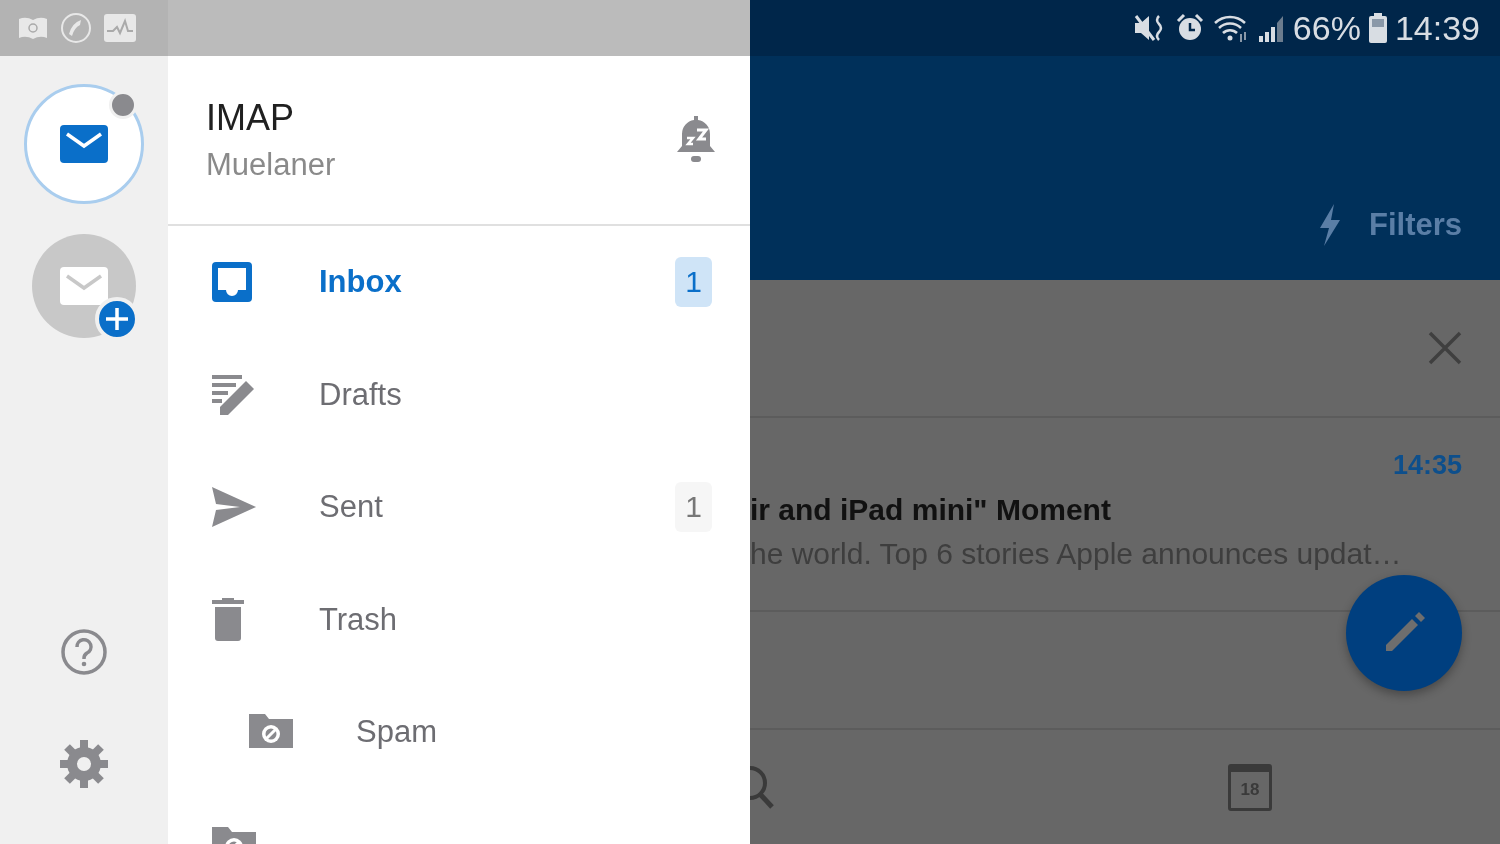 This screenshot has width=1500, height=844. Describe the element at coordinates (1230, 28) in the screenshot. I see `wifi-icon` at that location.